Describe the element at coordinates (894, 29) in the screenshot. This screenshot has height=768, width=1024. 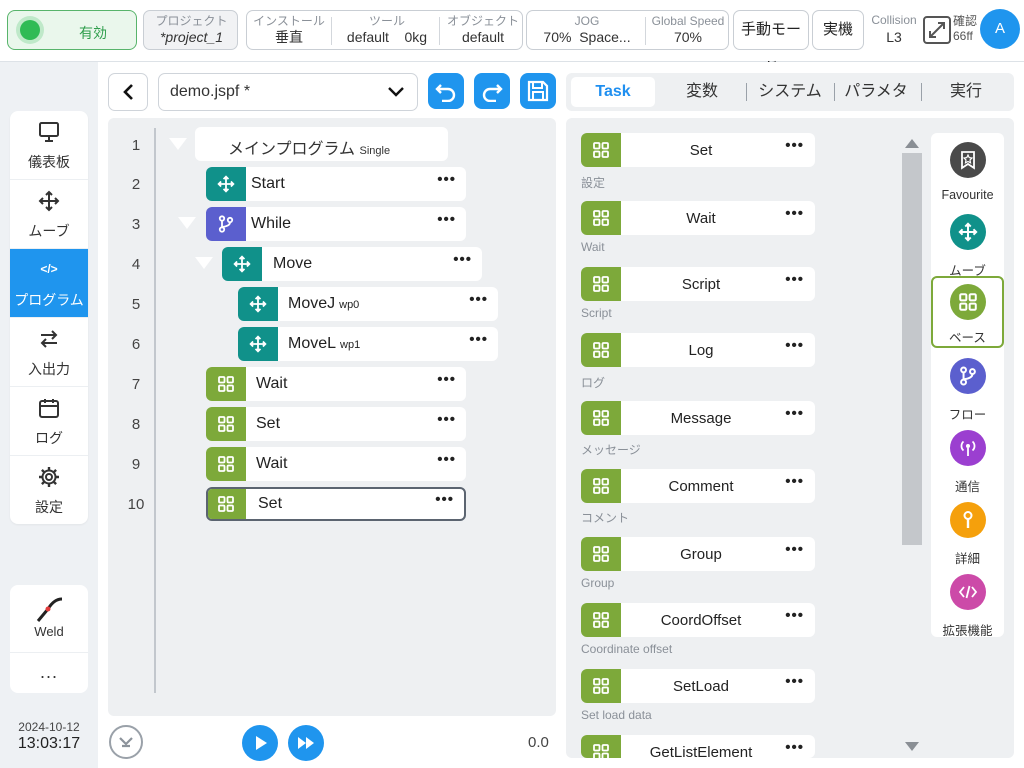
I see `collision-level: Collision L3` at that location.